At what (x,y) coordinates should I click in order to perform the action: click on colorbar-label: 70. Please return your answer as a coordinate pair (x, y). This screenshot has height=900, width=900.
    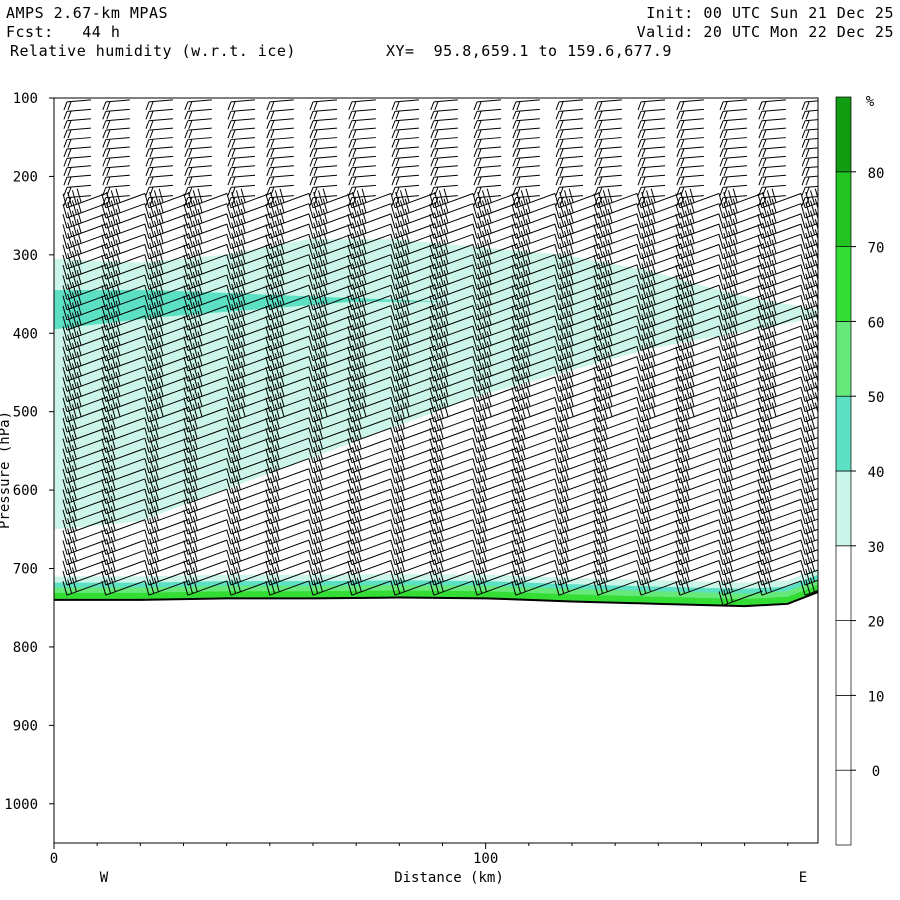
    Looking at the image, I should click on (876, 249).